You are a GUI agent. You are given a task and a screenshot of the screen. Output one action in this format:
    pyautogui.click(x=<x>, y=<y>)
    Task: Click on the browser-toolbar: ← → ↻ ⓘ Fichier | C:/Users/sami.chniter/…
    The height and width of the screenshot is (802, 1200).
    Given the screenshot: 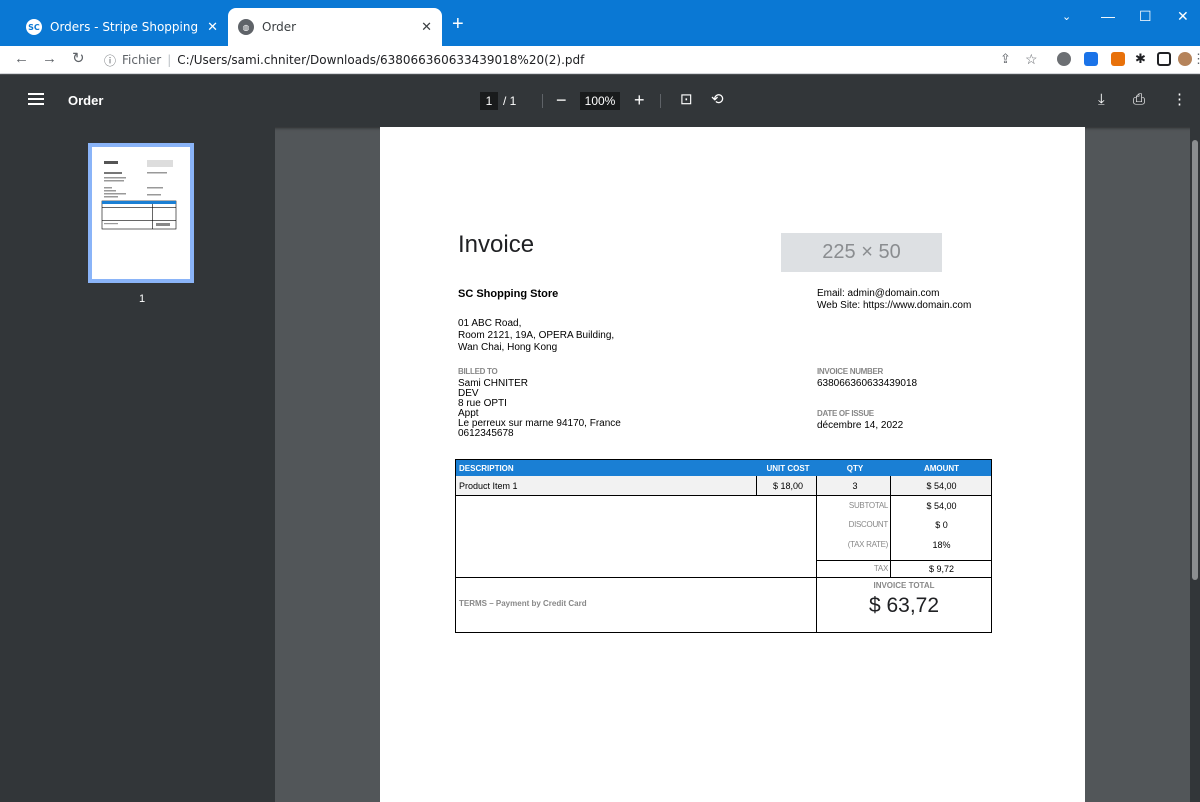 What is the action you would take?
    pyautogui.click(x=600, y=60)
    